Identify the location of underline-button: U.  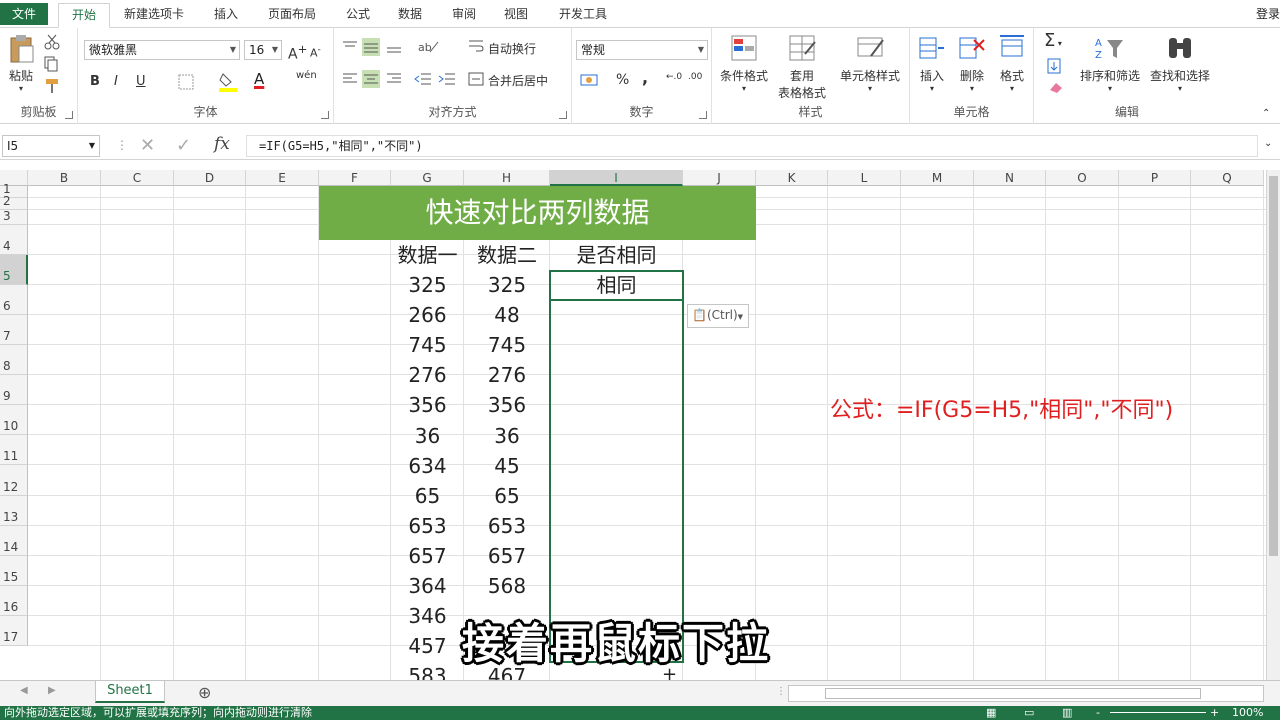
(141, 81).